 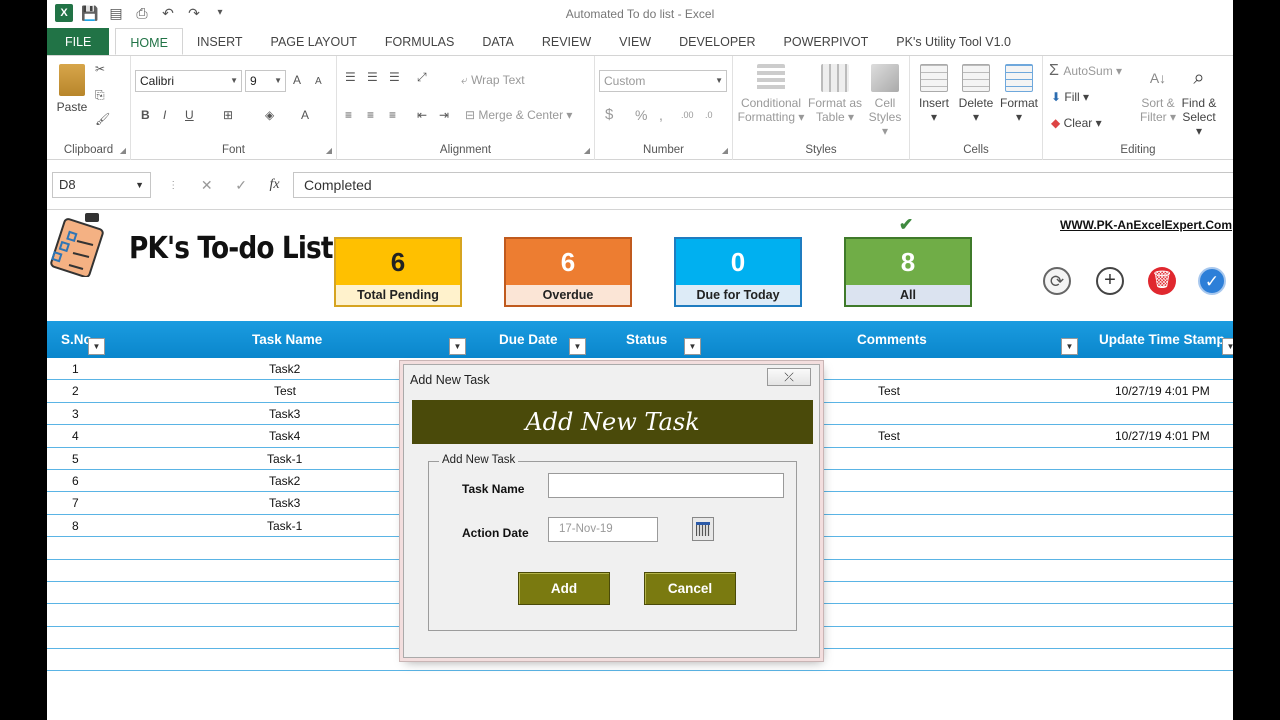 I want to click on alignment-launcher-icon: ◢, so click(x=587, y=150).